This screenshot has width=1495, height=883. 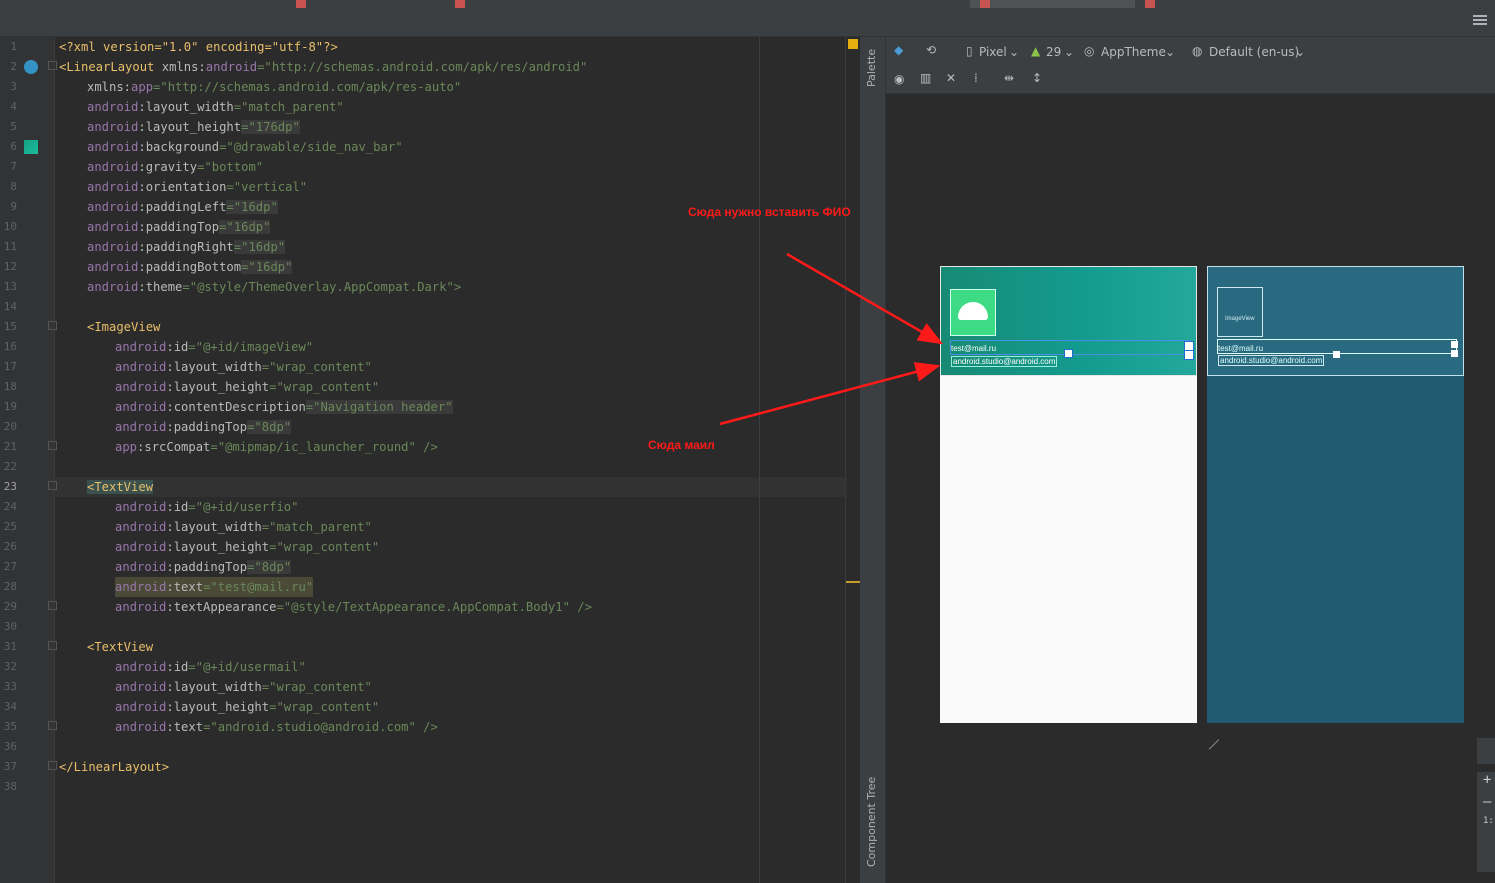 I want to click on code-token: ="Navigation header", so click(x=379, y=407).